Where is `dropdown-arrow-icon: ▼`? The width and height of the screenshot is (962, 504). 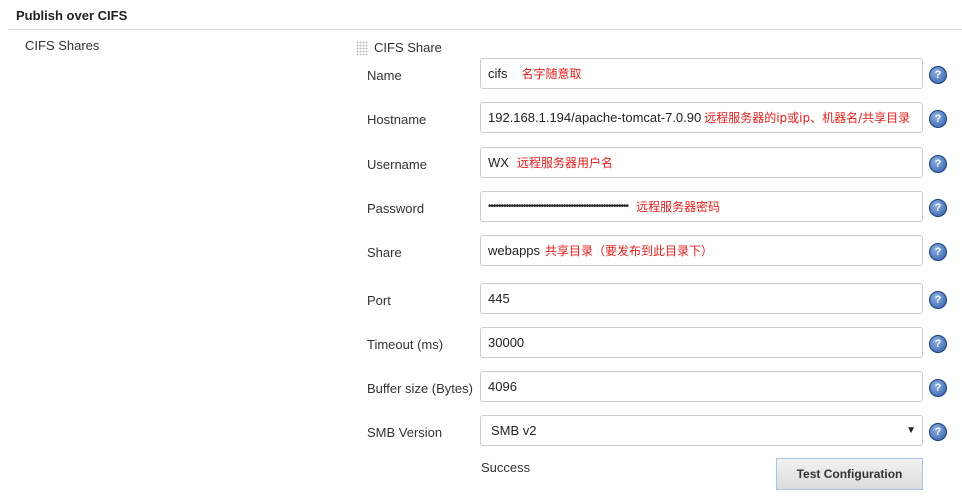 dropdown-arrow-icon: ▼ is located at coordinates (911, 430).